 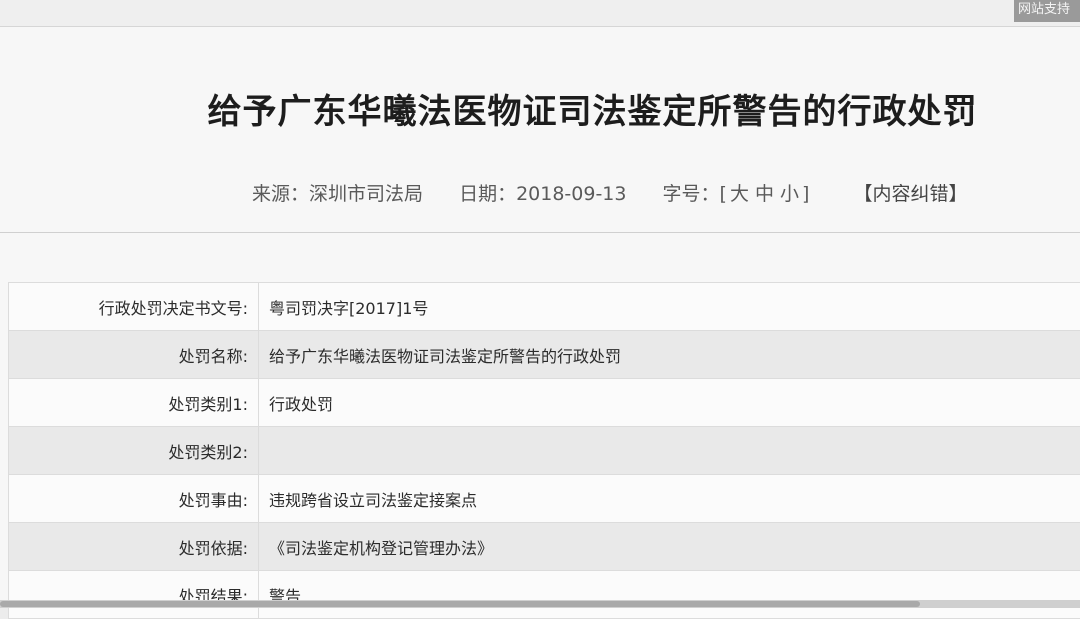 I want to click on table-row: 处罚依据: 《司法鉴定机构登记管理办法》, so click(x=544, y=547).